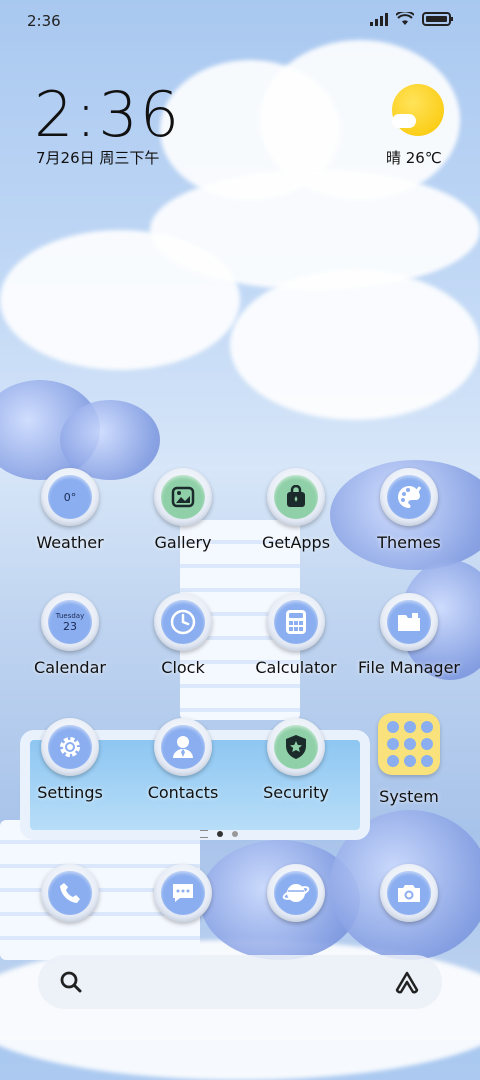  I want to click on app-themes: Themes, so click(409, 510).